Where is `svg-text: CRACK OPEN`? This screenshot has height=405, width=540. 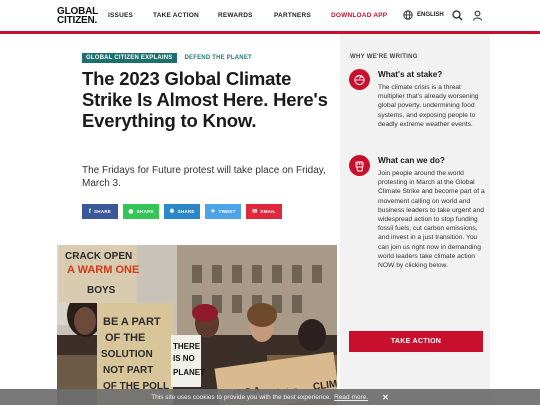 svg-text: CRACK OPEN is located at coordinates (98, 256).